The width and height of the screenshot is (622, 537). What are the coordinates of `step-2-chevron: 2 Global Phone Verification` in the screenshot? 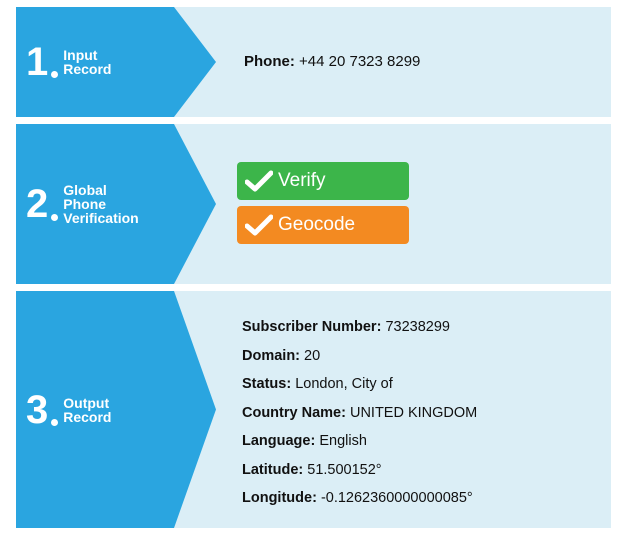 It's located at (116, 204).